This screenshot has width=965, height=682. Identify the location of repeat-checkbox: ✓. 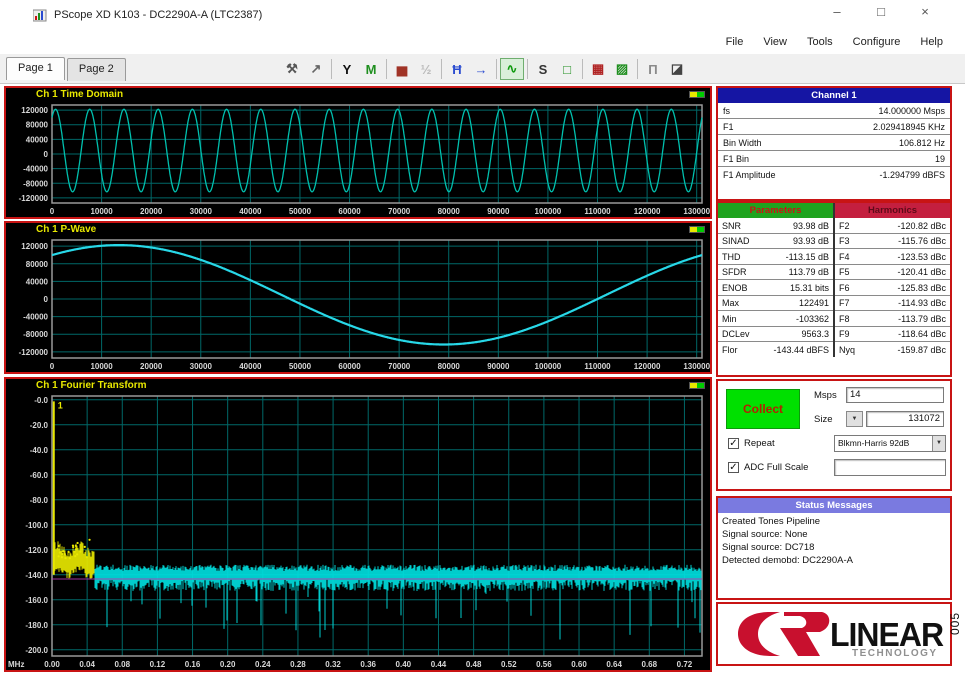
(733, 443).